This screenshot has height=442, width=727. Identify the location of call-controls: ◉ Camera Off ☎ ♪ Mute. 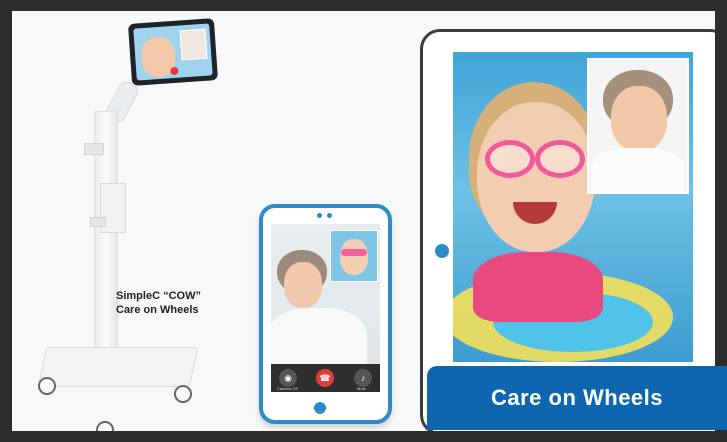
(325, 378).